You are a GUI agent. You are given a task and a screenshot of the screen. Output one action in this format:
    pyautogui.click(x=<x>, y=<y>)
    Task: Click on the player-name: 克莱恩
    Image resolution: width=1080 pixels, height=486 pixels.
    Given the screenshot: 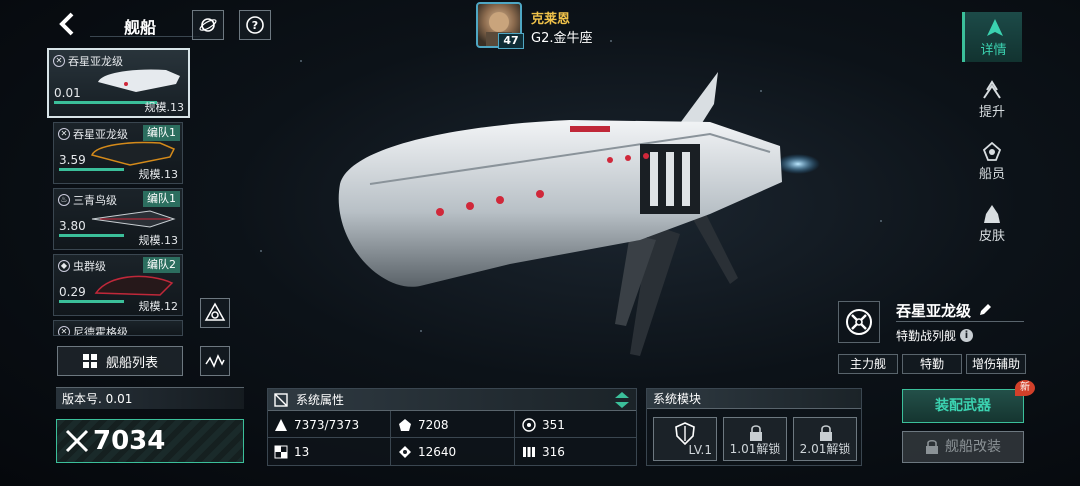 What is the action you would take?
    pyautogui.click(x=551, y=19)
    